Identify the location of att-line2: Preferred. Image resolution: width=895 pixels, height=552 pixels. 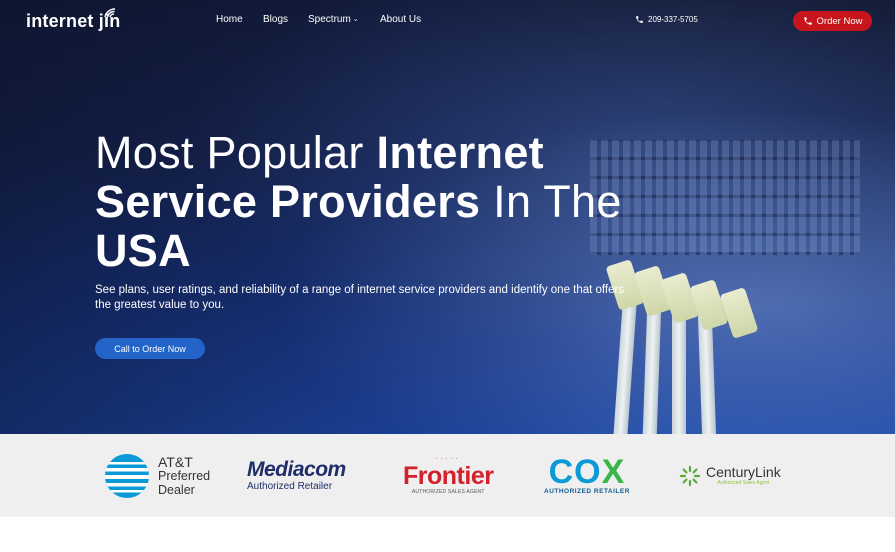
(184, 475).